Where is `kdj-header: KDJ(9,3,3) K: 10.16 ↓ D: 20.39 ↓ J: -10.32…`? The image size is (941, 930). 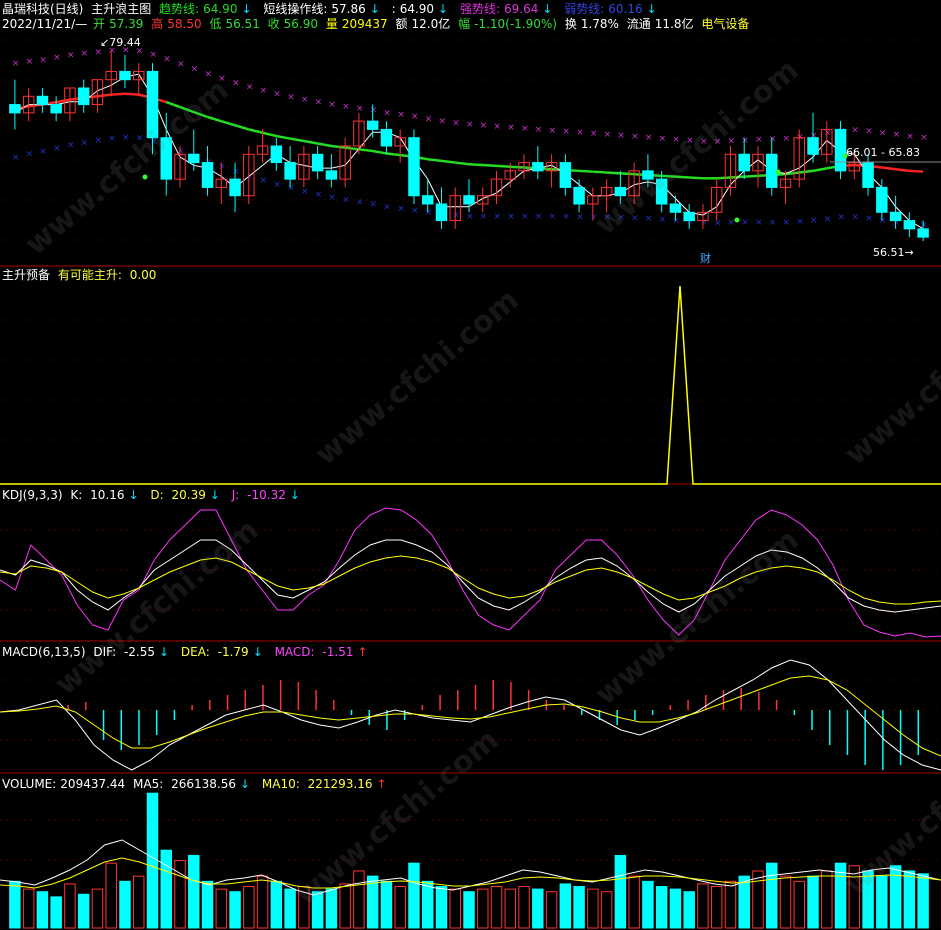 kdj-header: KDJ(9,3,3) K: 10.16 ↓ D: 20.39 ↓ J: -10.32… is located at coordinates (151, 495).